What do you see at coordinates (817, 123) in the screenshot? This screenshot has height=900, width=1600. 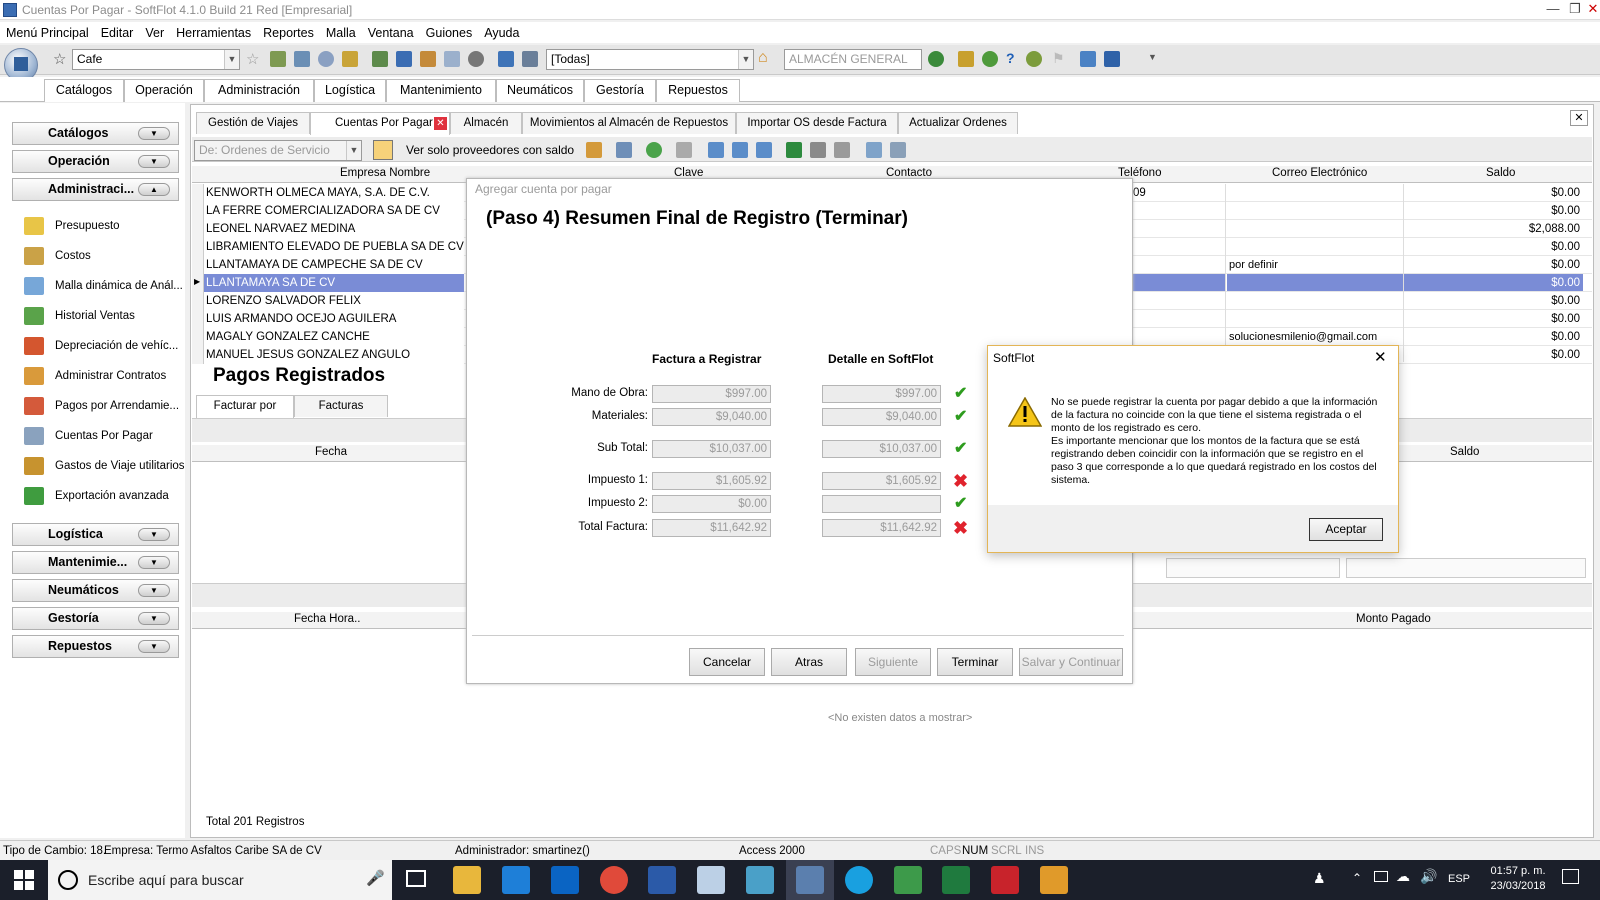 I see `doc-tab-importar-os: Importar OS desde Factura` at bounding box center [817, 123].